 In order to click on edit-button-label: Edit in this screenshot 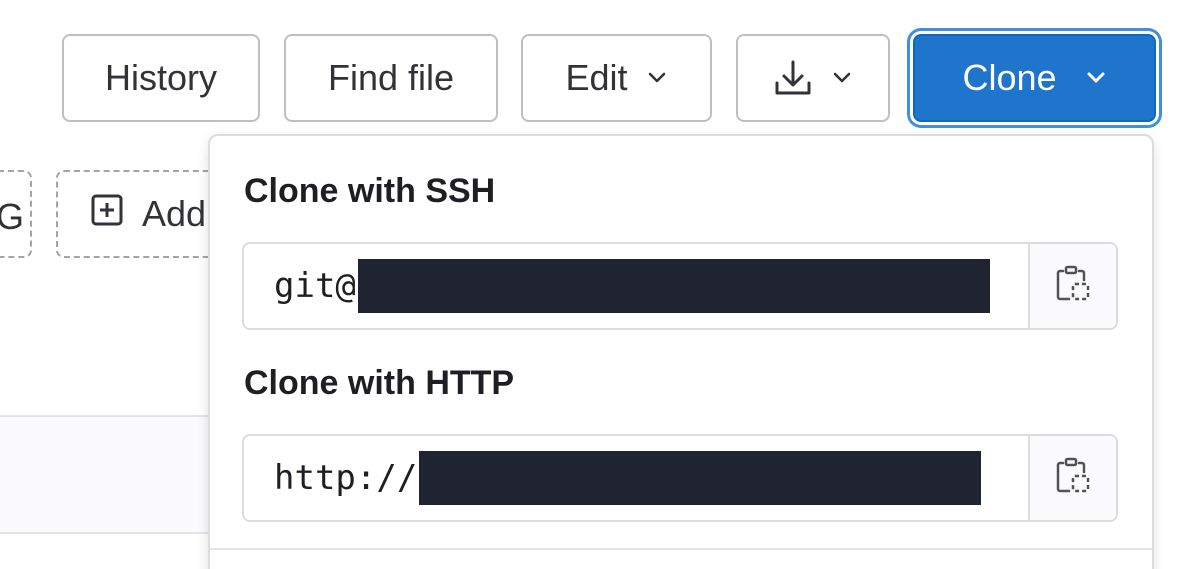, I will do `click(596, 77)`.